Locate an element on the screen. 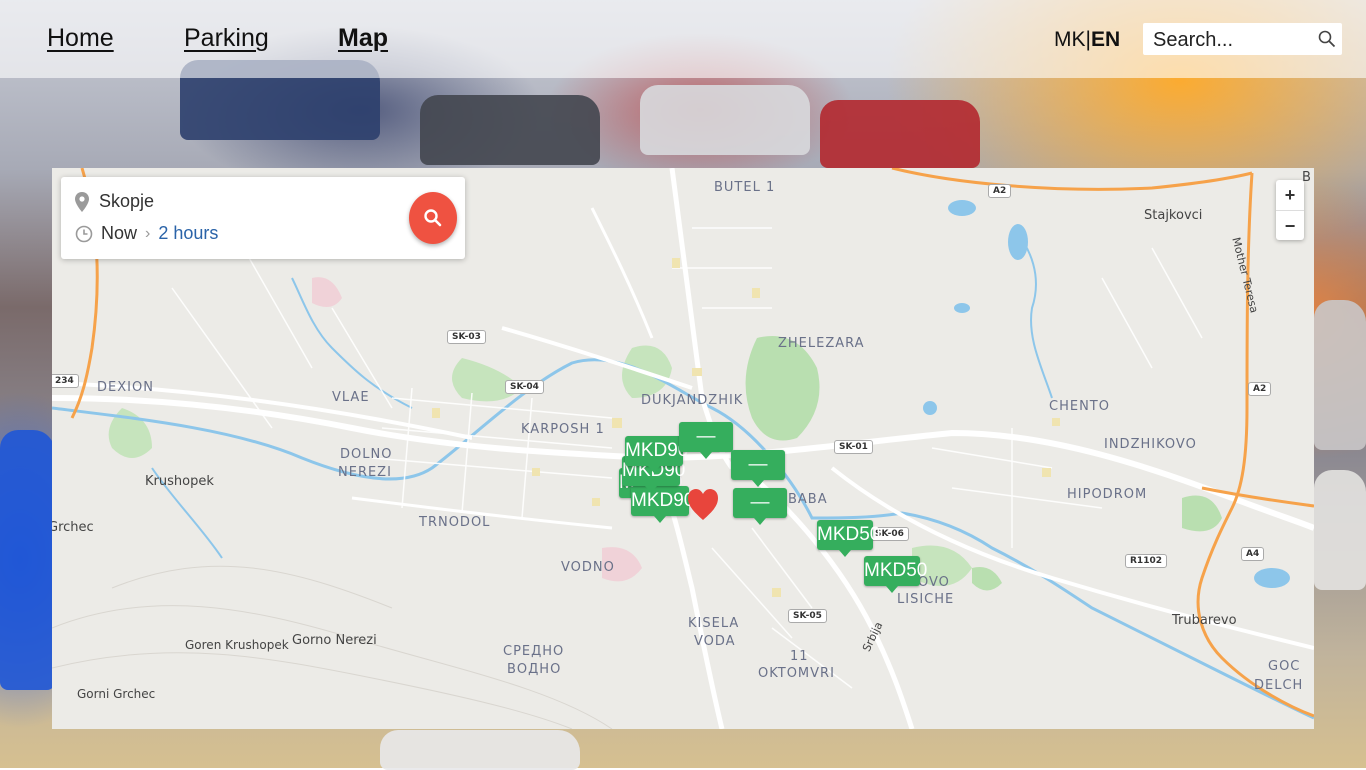 The height and width of the screenshot is (770, 1366). nav-home-link: Home is located at coordinates (80, 38).